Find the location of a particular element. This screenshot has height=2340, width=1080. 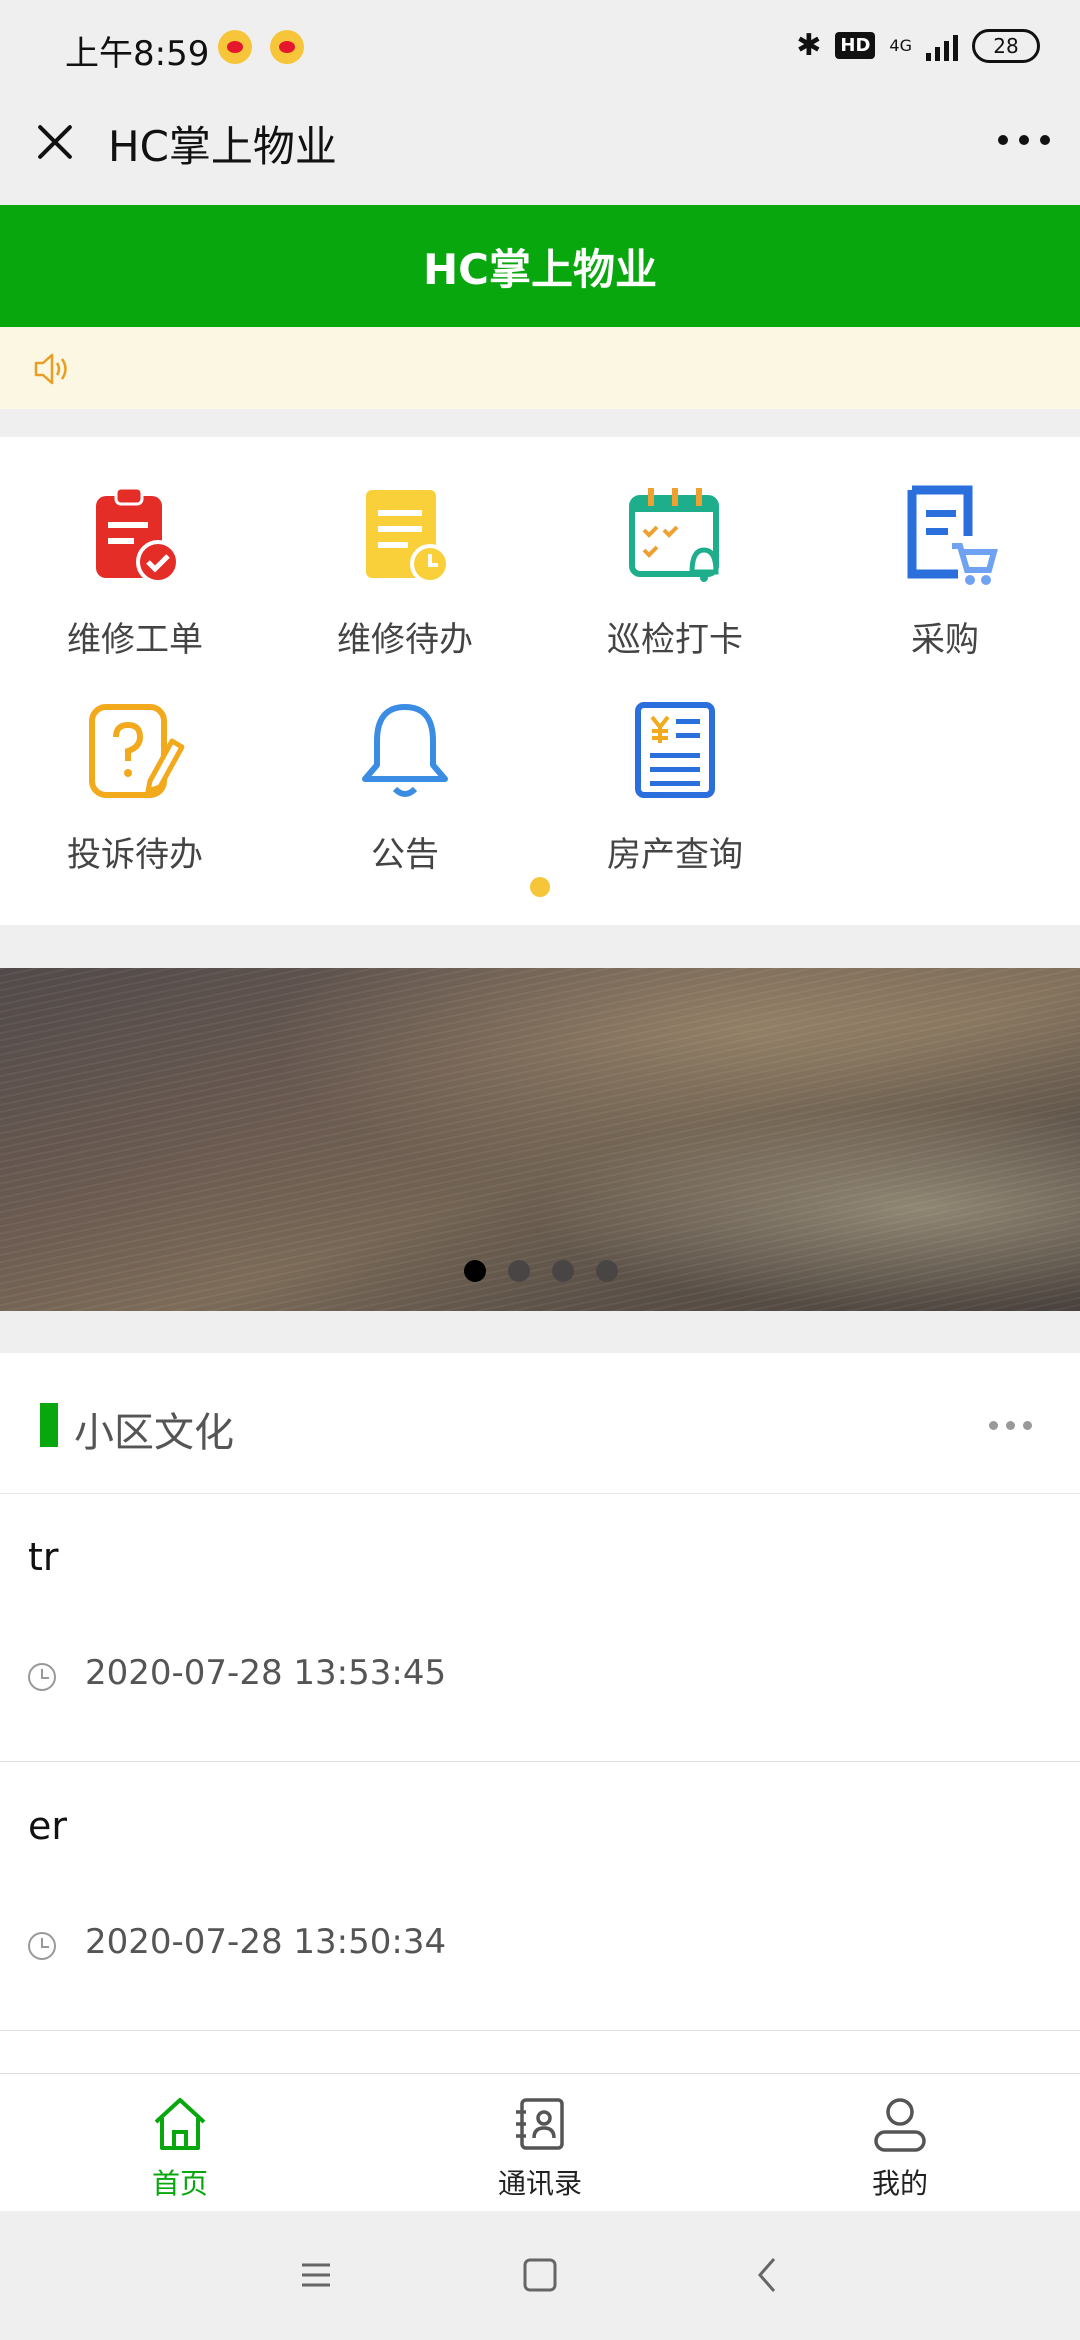

section-title: 小区文化 is located at coordinates (154, 1433).